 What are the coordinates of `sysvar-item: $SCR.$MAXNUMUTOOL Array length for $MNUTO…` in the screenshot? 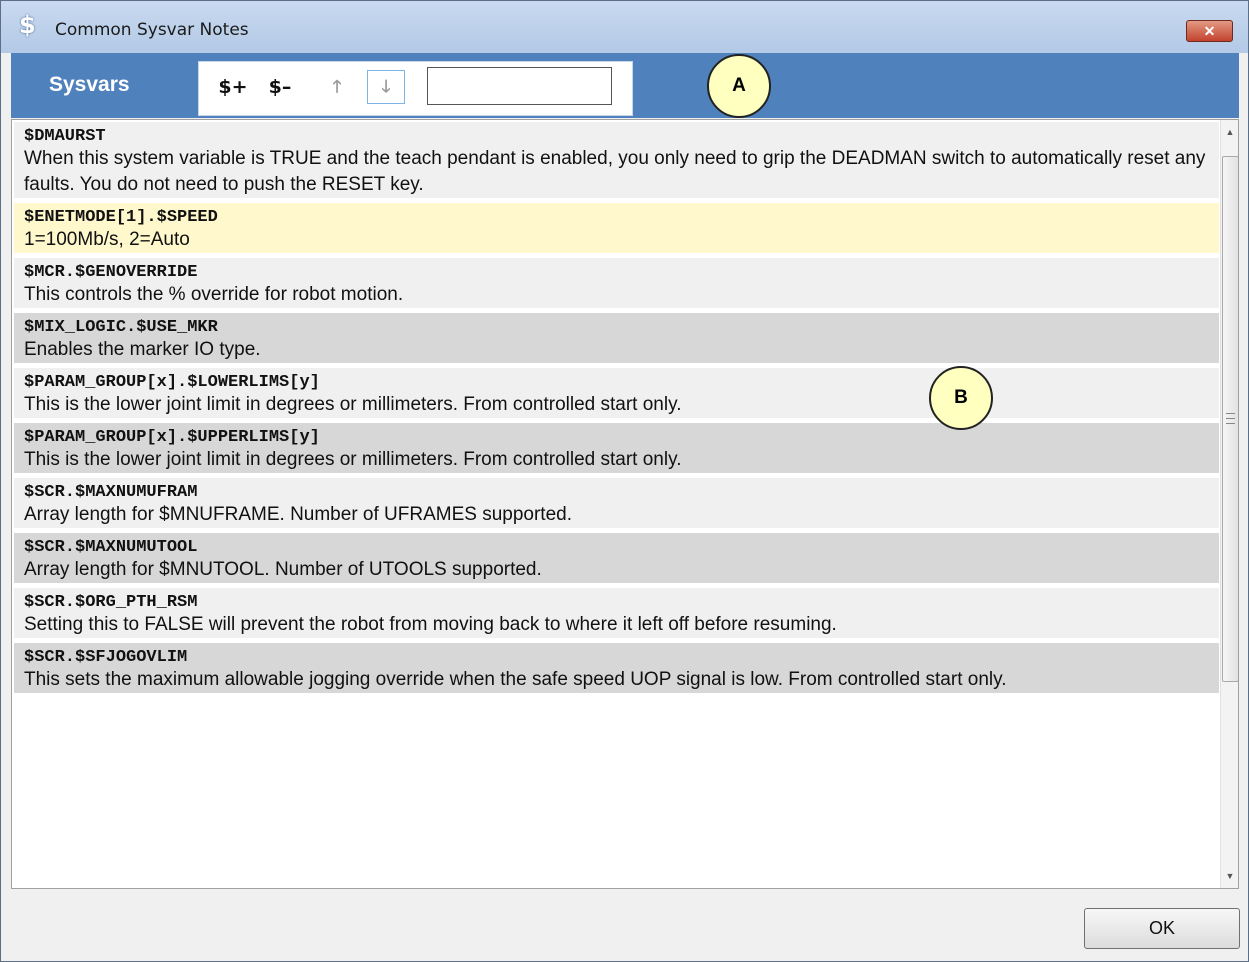 It's located at (616, 558).